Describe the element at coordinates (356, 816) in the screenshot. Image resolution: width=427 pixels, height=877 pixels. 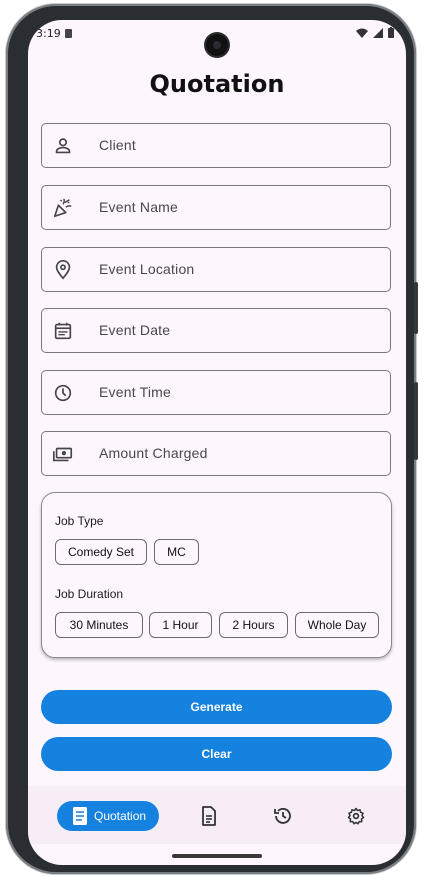
I see `settings-icon` at that location.